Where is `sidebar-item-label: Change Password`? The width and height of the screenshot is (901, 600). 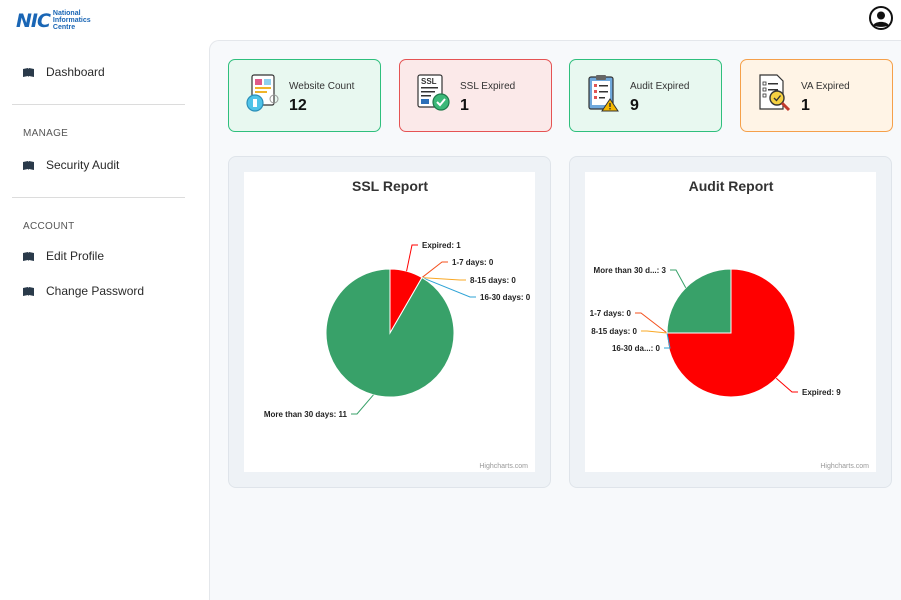 sidebar-item-label: Change Password is located at coordinates (95, 291).